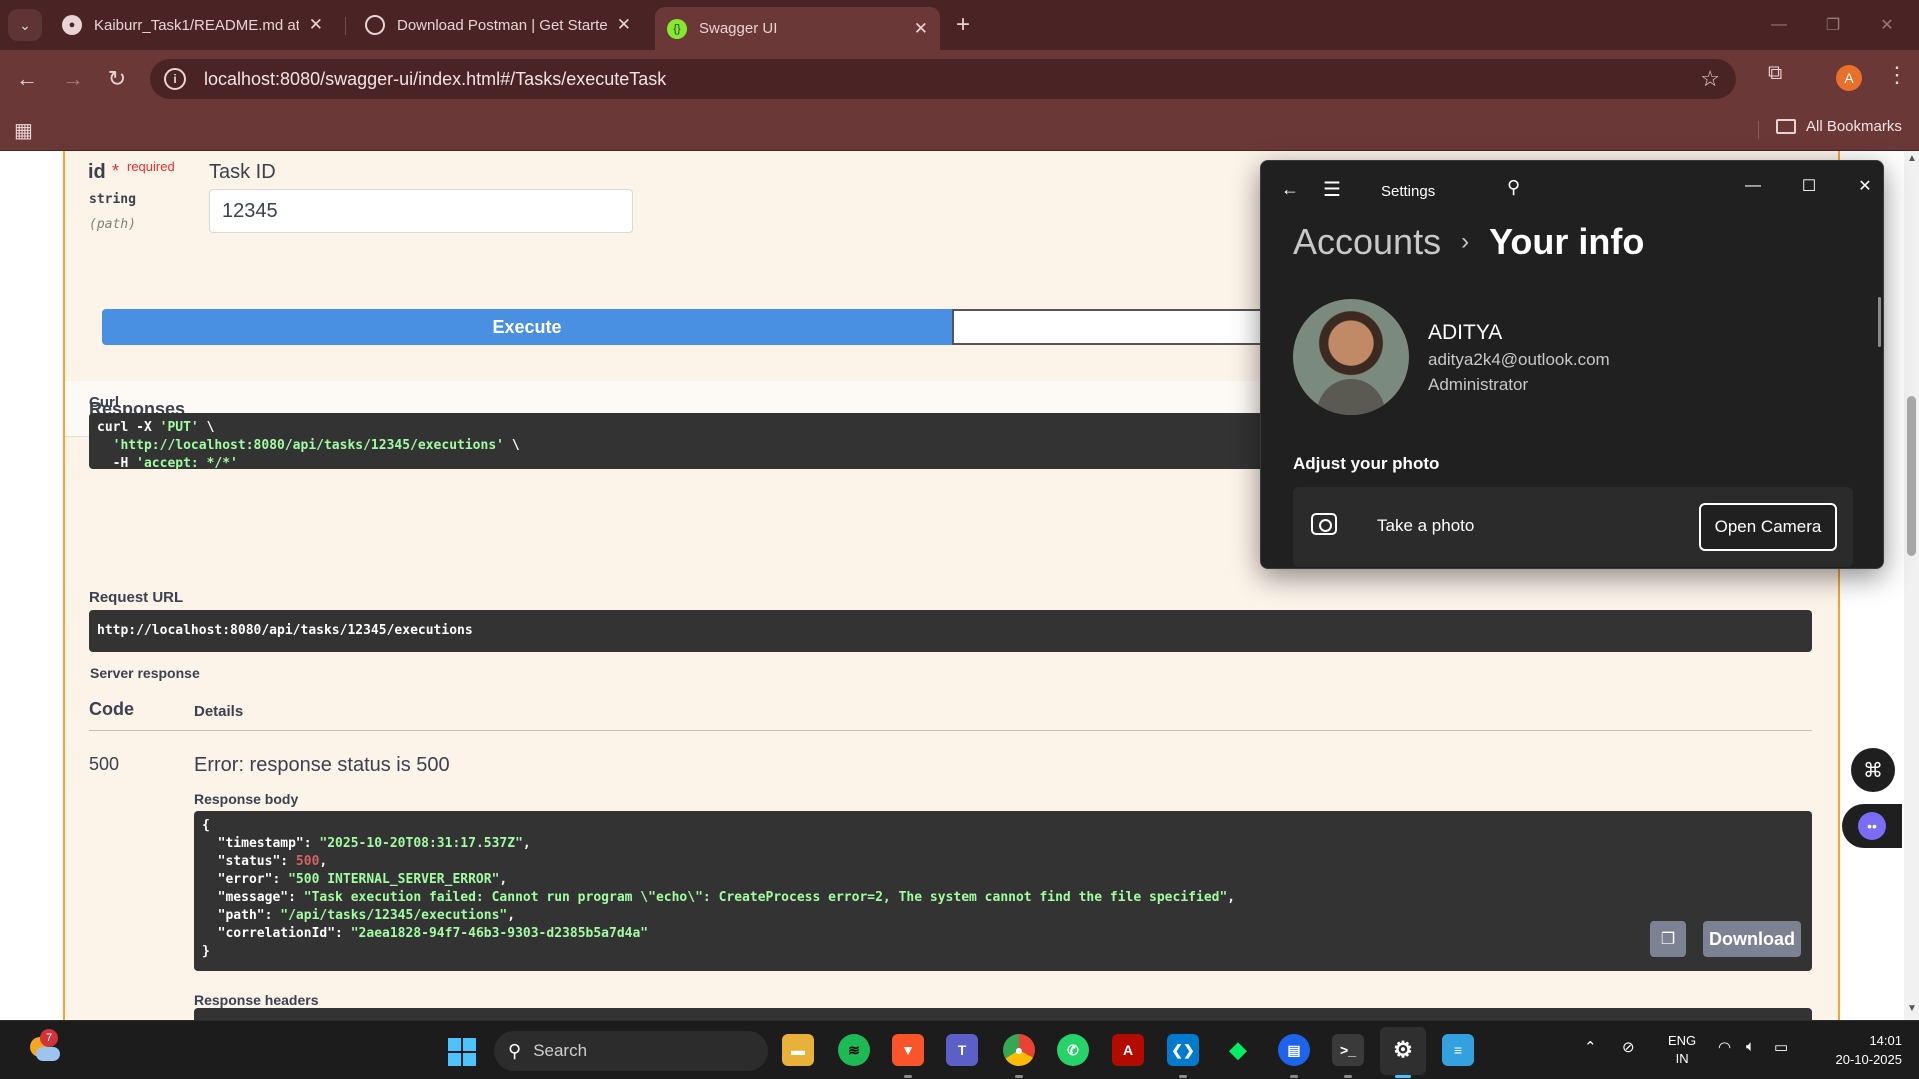 Image resolution: width=1919 pixels, height=1079 pixels. I want to click on volume-icon: 🔈︎, so click(1750, 1046).